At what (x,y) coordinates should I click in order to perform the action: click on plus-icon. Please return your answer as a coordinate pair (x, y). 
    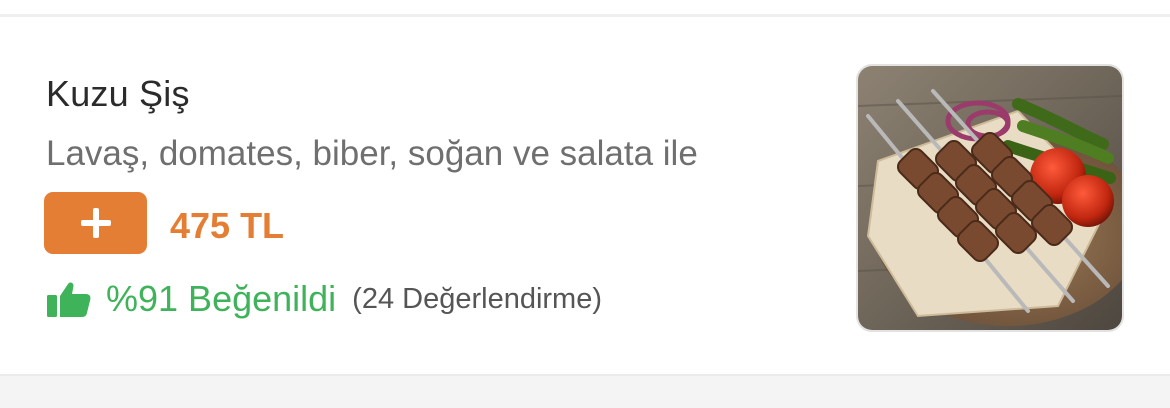
    Looking at the image, I should click on (95, 223).